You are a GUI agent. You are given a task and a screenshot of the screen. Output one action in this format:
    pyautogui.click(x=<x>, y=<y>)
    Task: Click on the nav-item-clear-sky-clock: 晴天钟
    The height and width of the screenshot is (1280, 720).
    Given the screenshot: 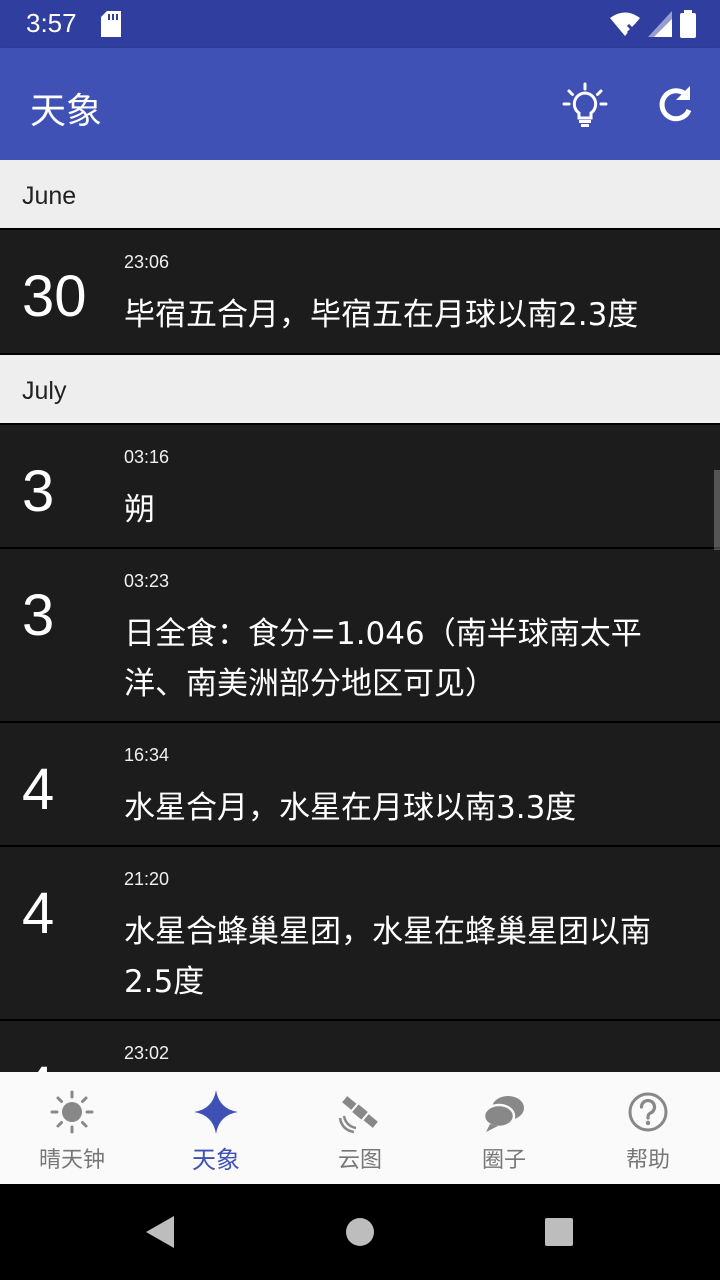 What is the action you would take?
    pyautogui.click(x=72, y=1128)
    